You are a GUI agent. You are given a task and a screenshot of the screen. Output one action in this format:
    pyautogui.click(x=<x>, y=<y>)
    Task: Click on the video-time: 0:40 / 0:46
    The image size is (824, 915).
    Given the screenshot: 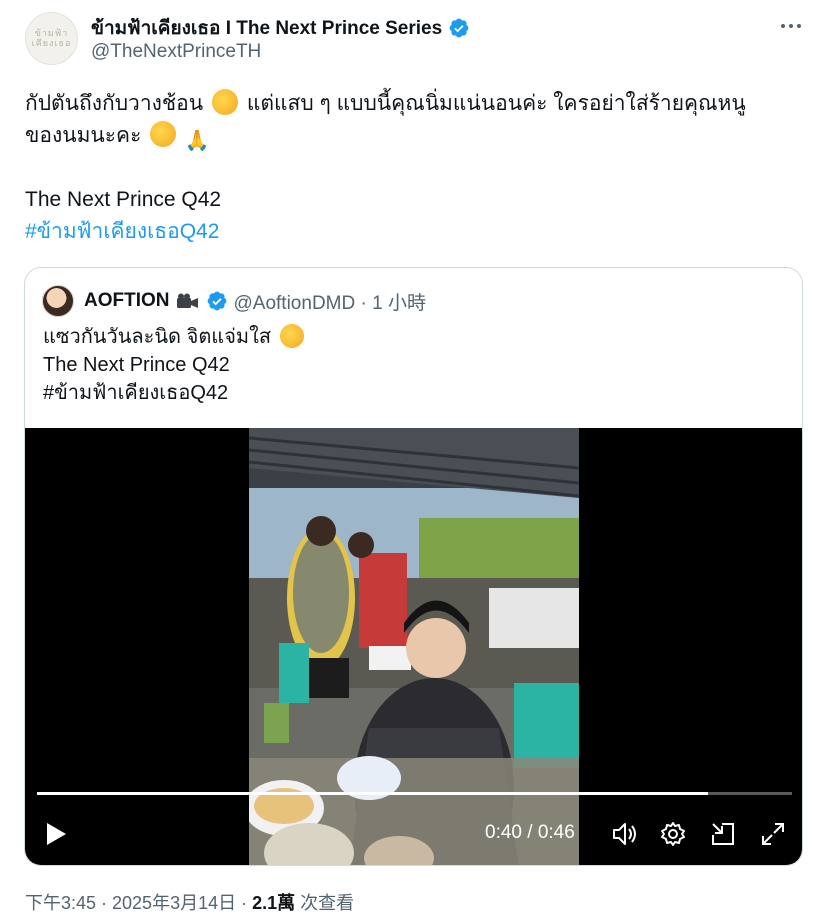 What is the action you would take?
    pyautogui.click(x=530, y=832)
    